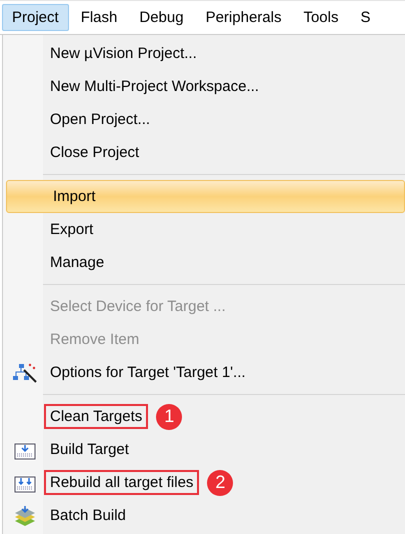  Describe the element at coordinates (35, 17) in the screenshot. I see `menu-bar-item: Project` at that location.